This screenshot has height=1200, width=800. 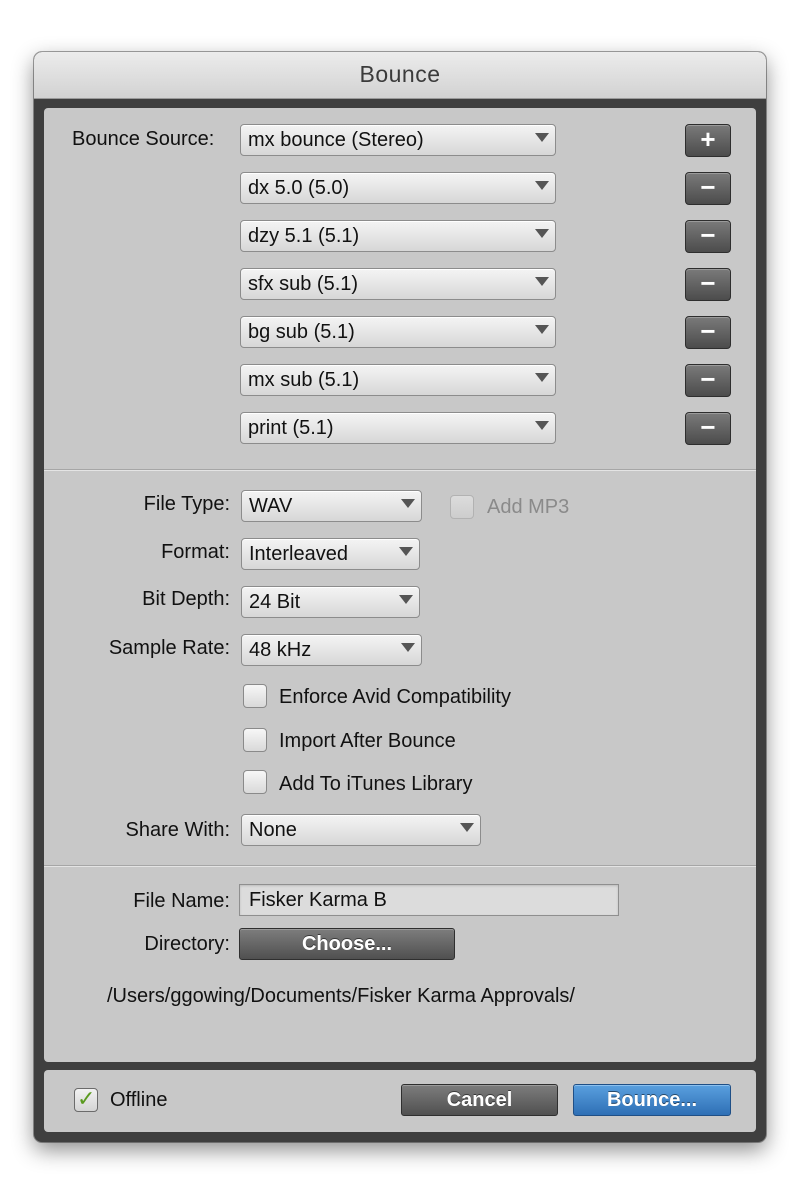 What do you see at coordinates (195, 552) in the screenshot?
I see `format-label: Format:` at bounding box center [195, 552].